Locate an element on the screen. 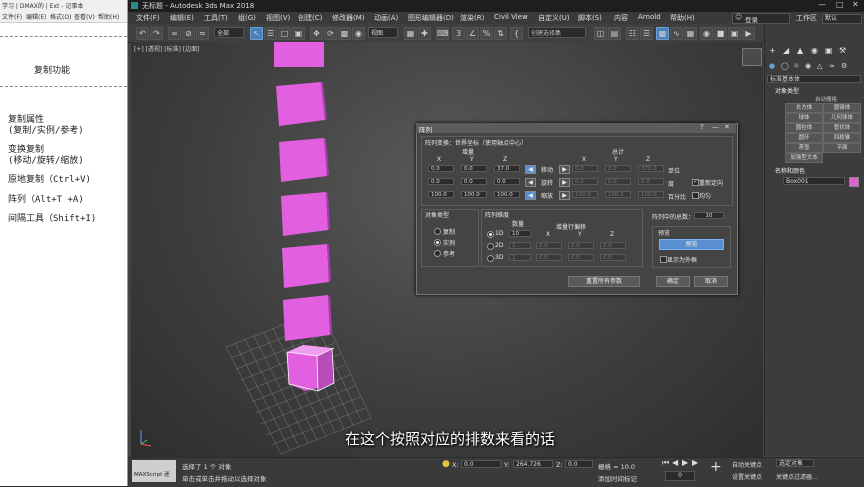  schematic-view-icon: ▦ is located at coordinates (690, 33).